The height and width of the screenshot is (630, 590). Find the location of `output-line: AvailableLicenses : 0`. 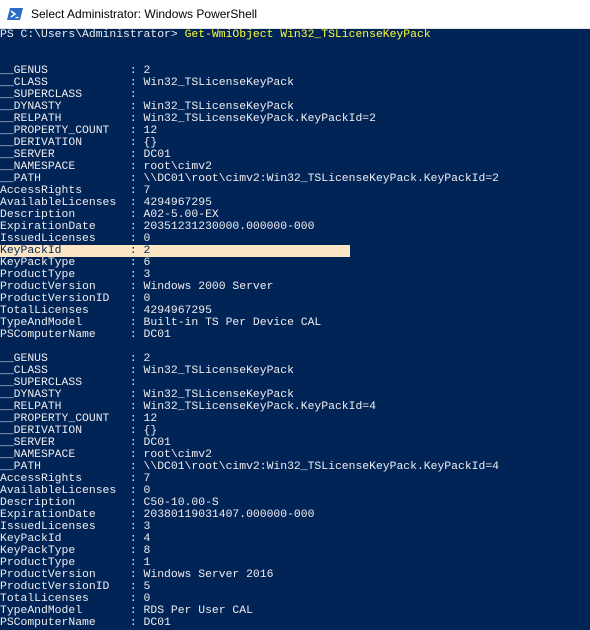

output-line: AvailableLicenses : 0 is located at coordinates (75, 491).